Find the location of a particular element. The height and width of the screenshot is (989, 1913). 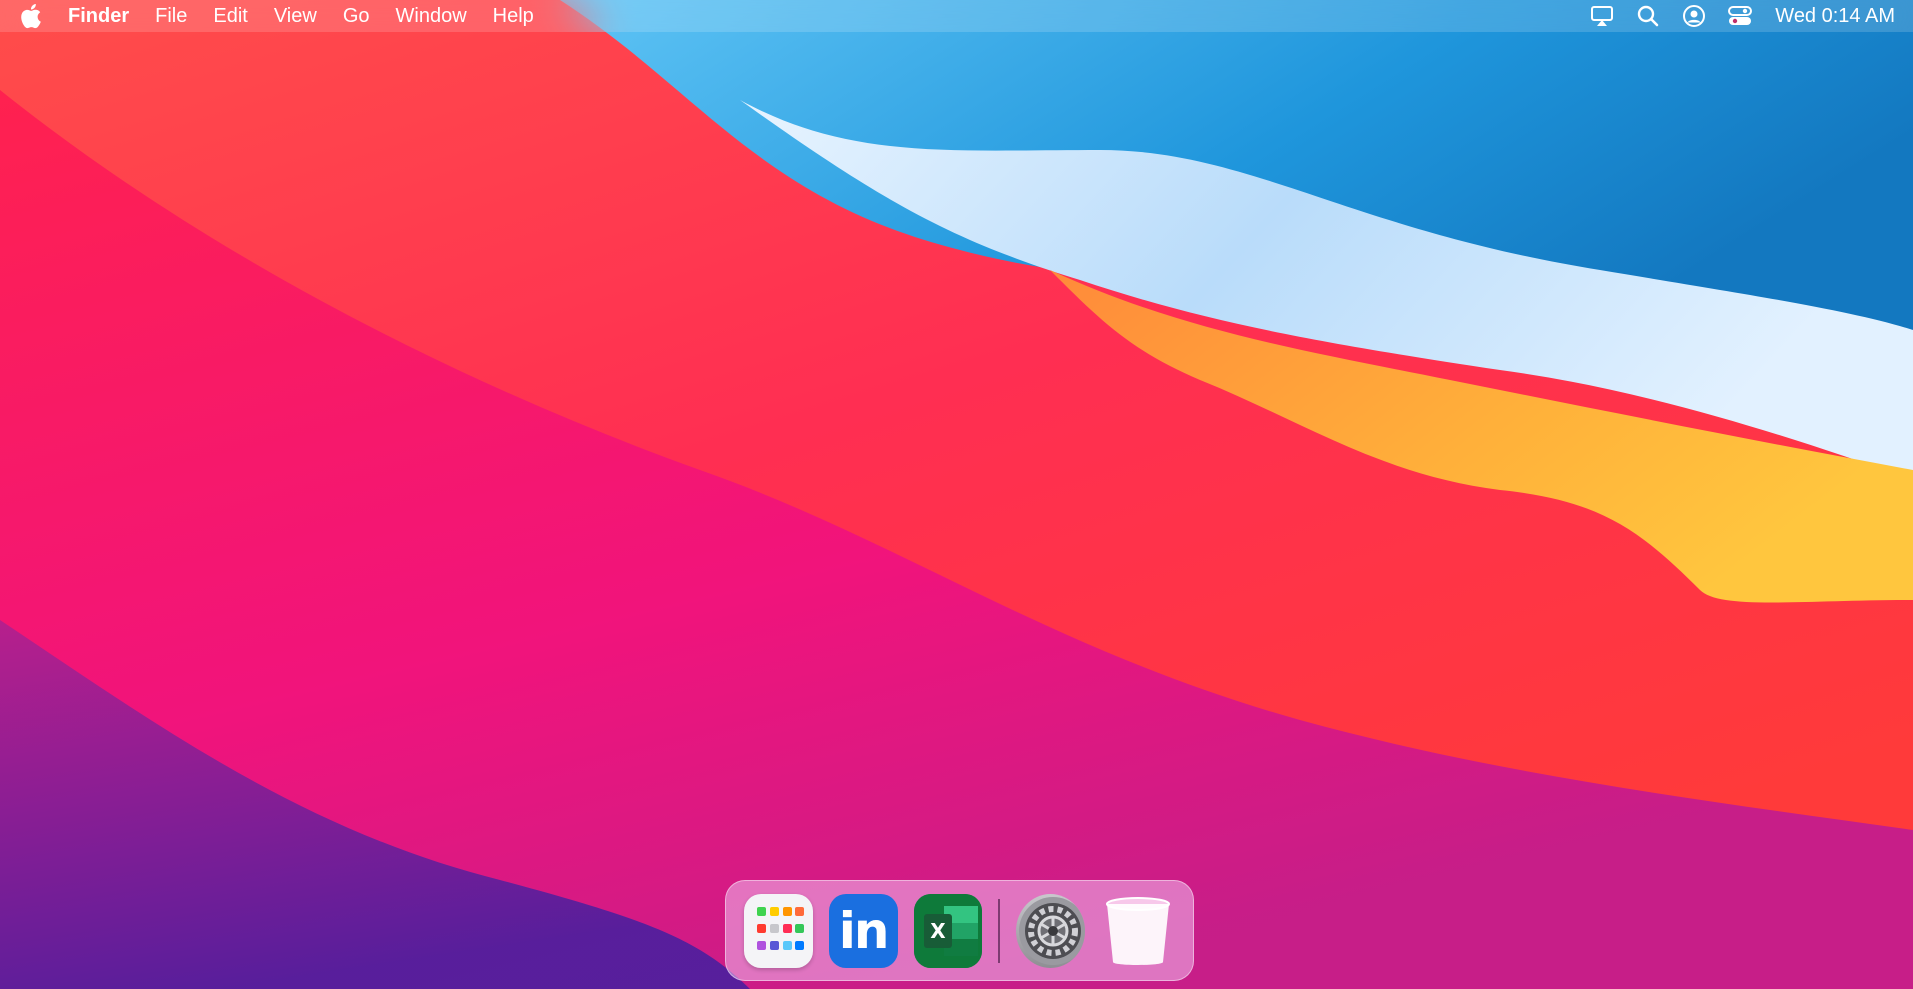

menu-go: Go is located at coordinates (356, 16).